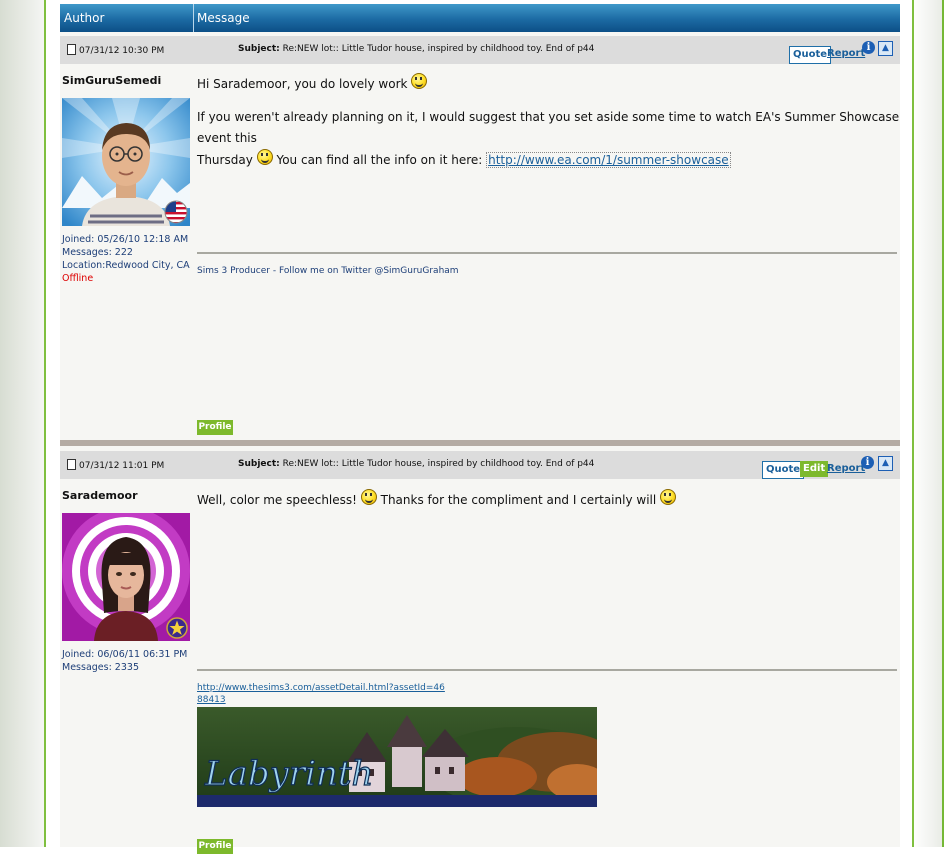  Describe the element at coordinates (125, 654) in the screenshot. I see `author-joined: Joined: 06/06/11 06:31 PM` at that location.